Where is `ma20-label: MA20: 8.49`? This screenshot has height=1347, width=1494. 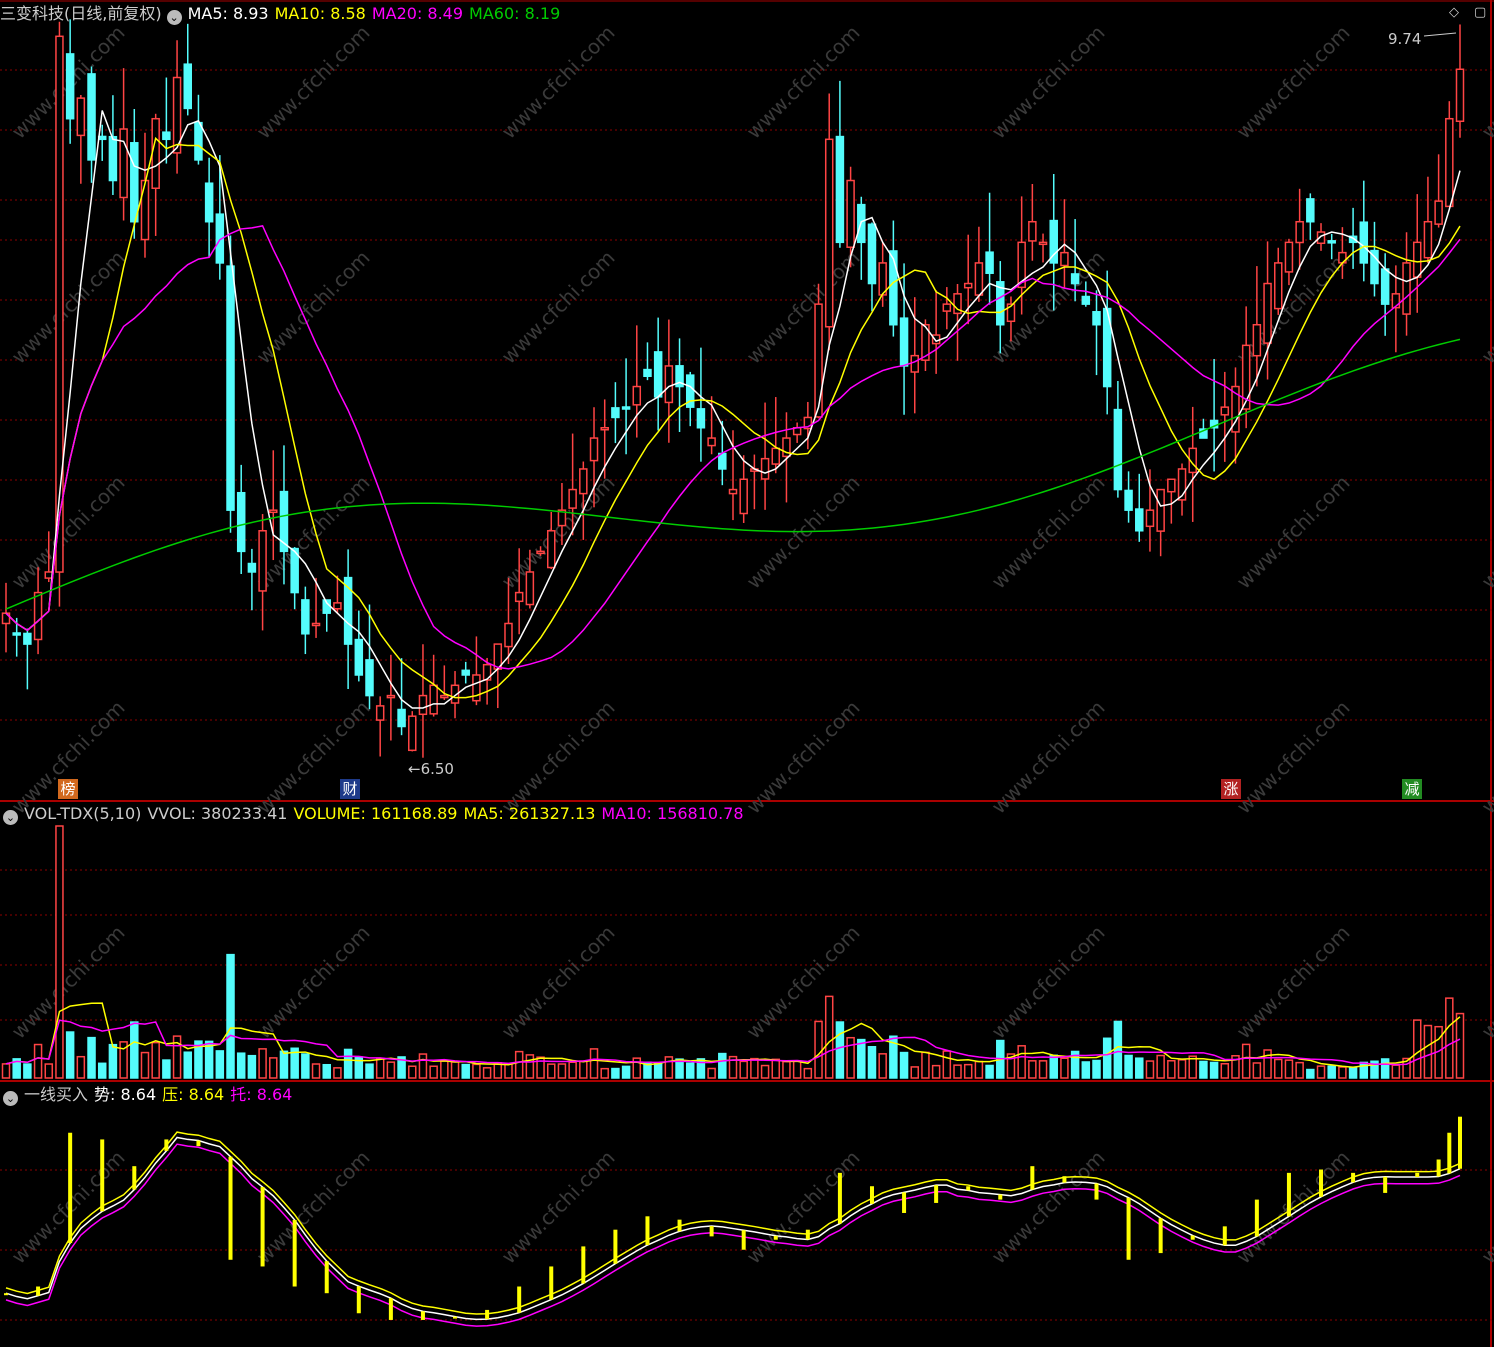
ma20-label: MA20: 8.49 is located at coordinates (417, 13).